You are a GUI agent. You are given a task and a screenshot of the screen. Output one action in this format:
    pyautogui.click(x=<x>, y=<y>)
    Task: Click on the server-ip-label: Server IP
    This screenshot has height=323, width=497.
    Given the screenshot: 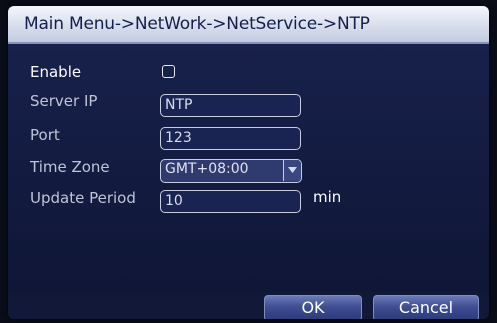 What is the action you would take?
    pyautogui.click(x=64, y=101)
    